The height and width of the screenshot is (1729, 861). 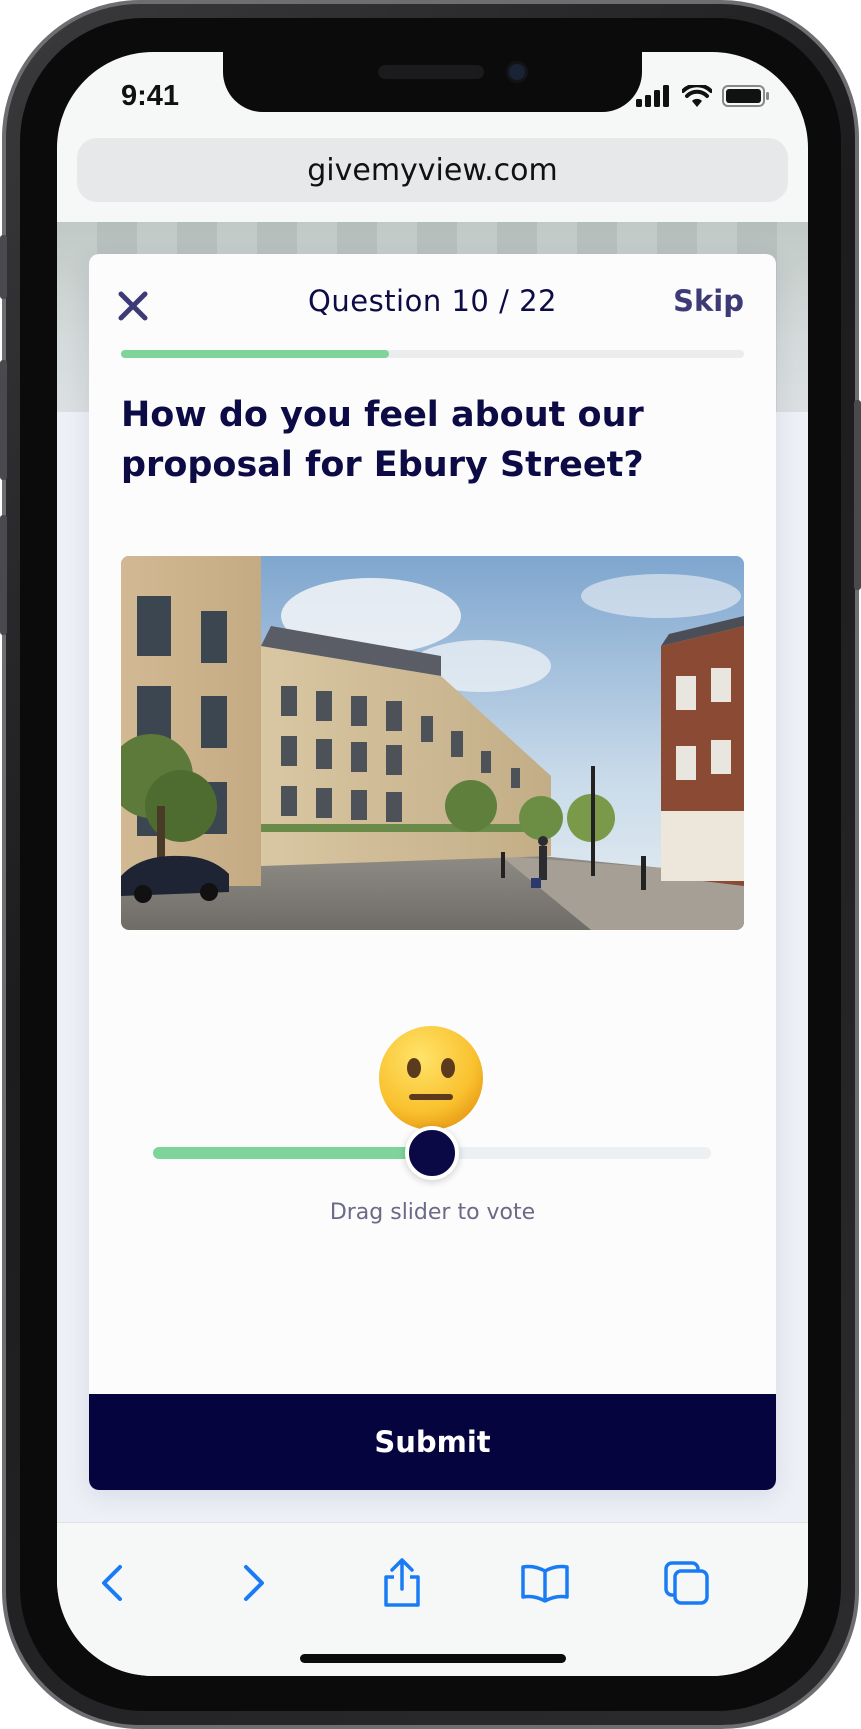 I want to click on forward-icon, so click(x=254, y=1583).